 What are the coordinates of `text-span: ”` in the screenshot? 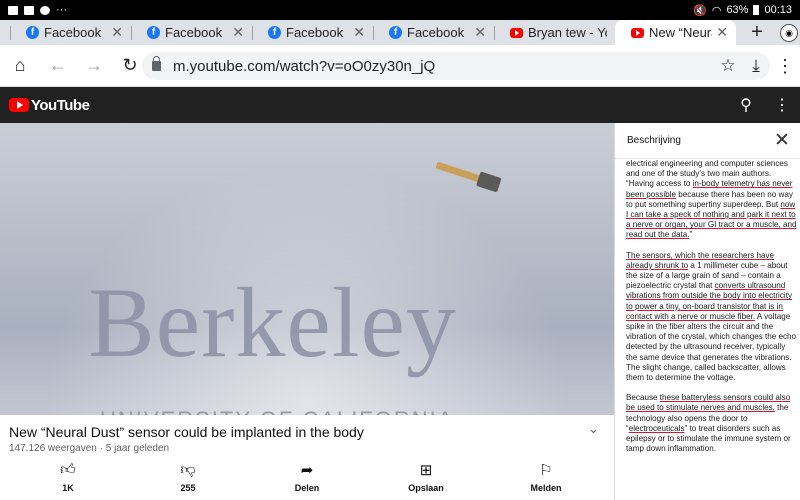 It's located at (691, 235).